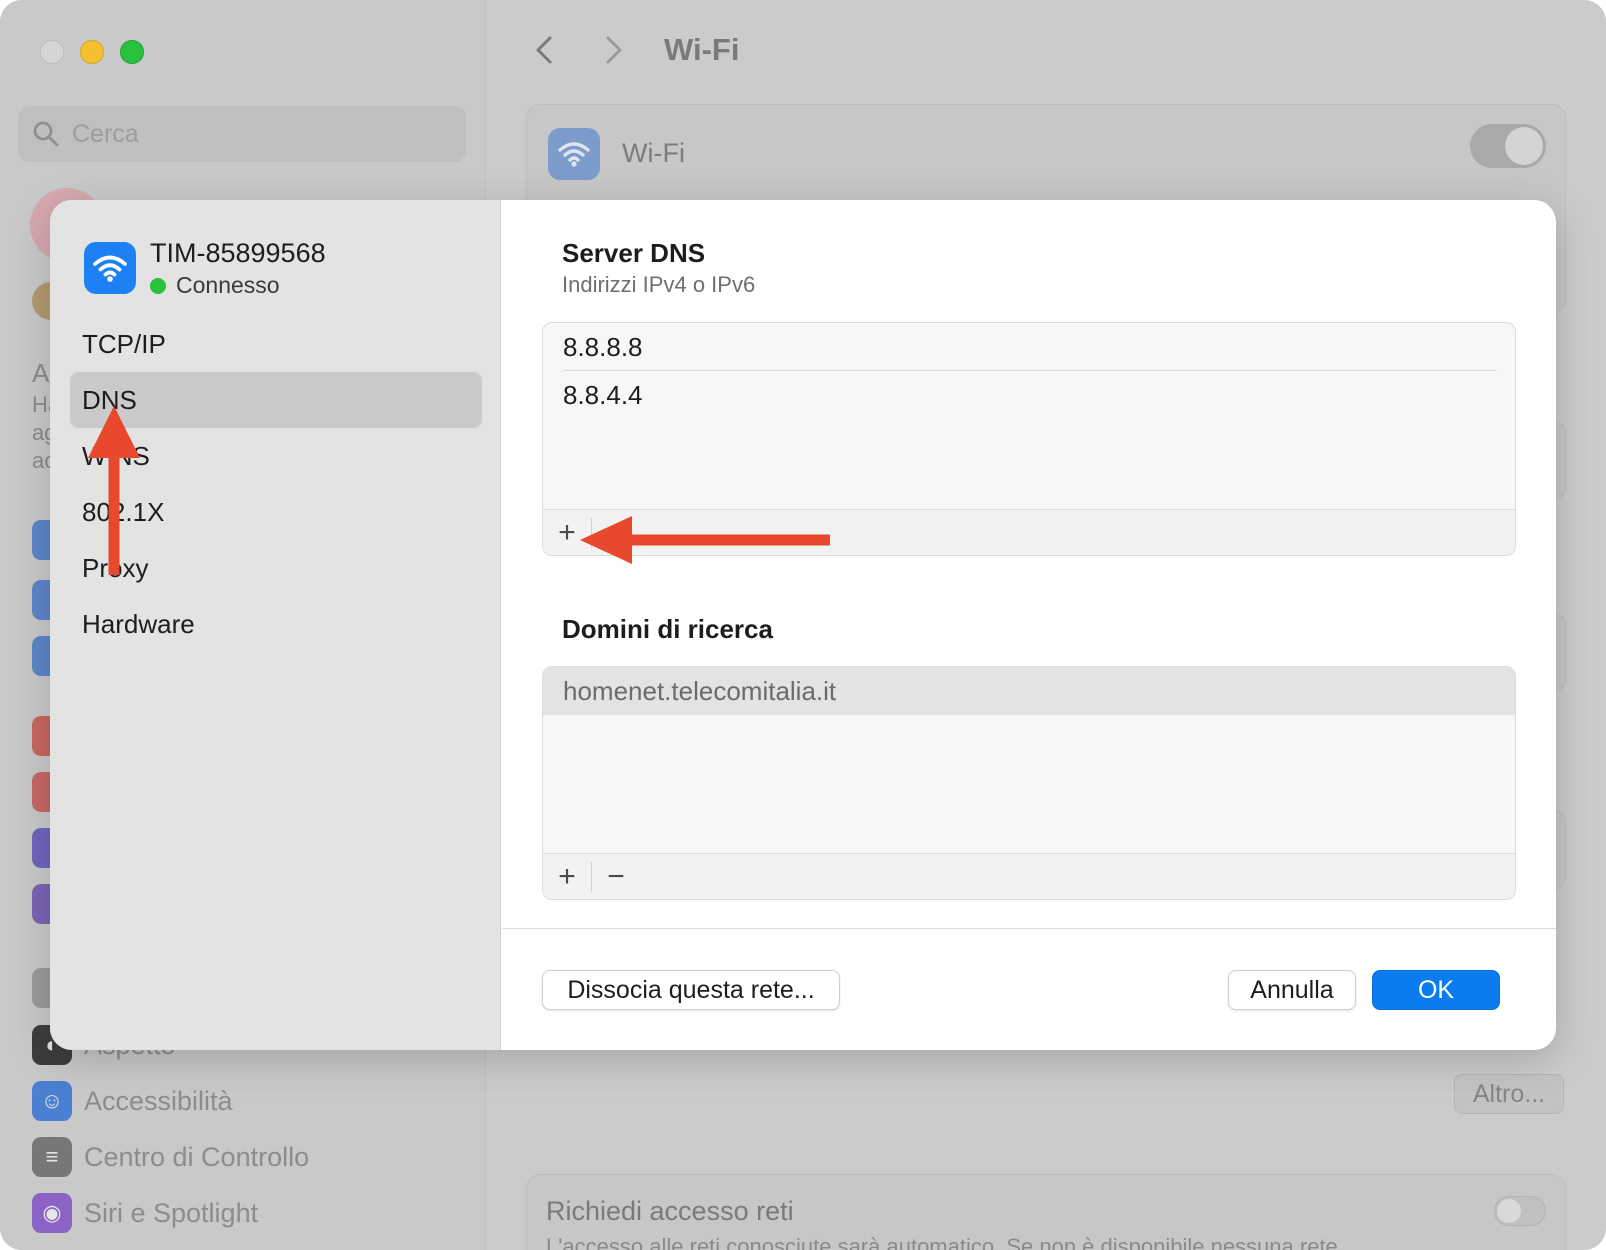 This screenshot has height=1250, width=1606. Describe the element at coordinates (613, 50) in the screenshot. I see `forward-arrow-icon` at that location.